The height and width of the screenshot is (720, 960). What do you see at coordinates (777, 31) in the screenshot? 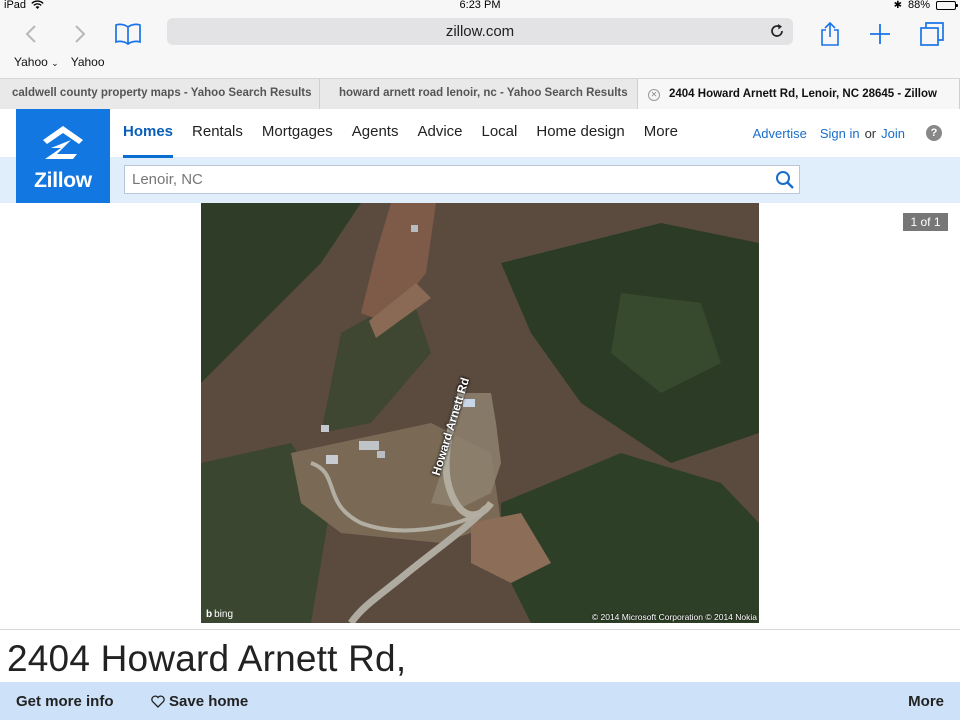
I see `reload-icon` at bounding box center [777, 31].